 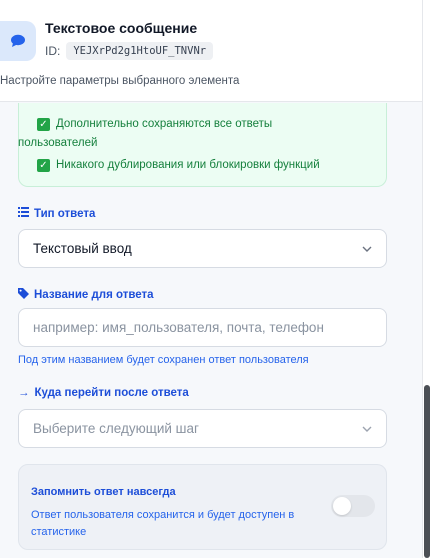 I want to click on info-item-text: Дополнительно сохраняются все ответы, so click(x=164, y=124).